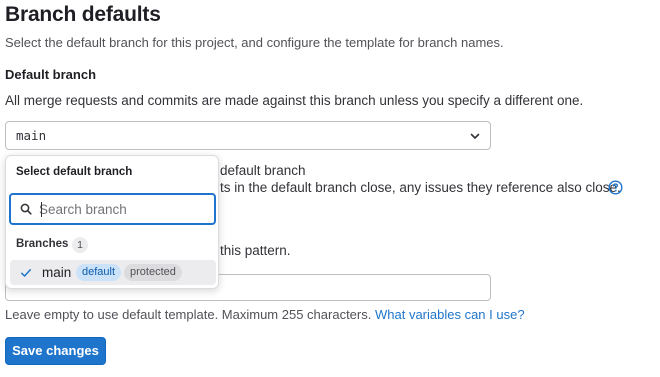  Describe the element at coordinates (57, 272) in the screenshot. I see `branch-option-name: main` at that location.